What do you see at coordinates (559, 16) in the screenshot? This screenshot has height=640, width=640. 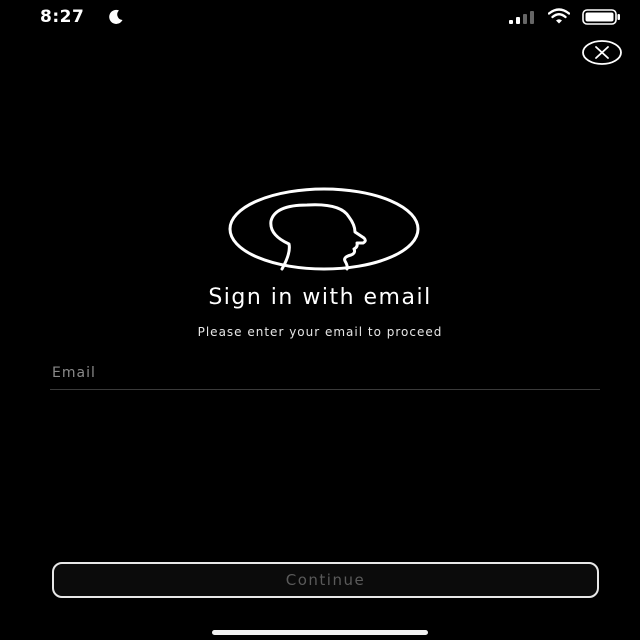 I see `wifi-icon` at bounding box center [559, 16].